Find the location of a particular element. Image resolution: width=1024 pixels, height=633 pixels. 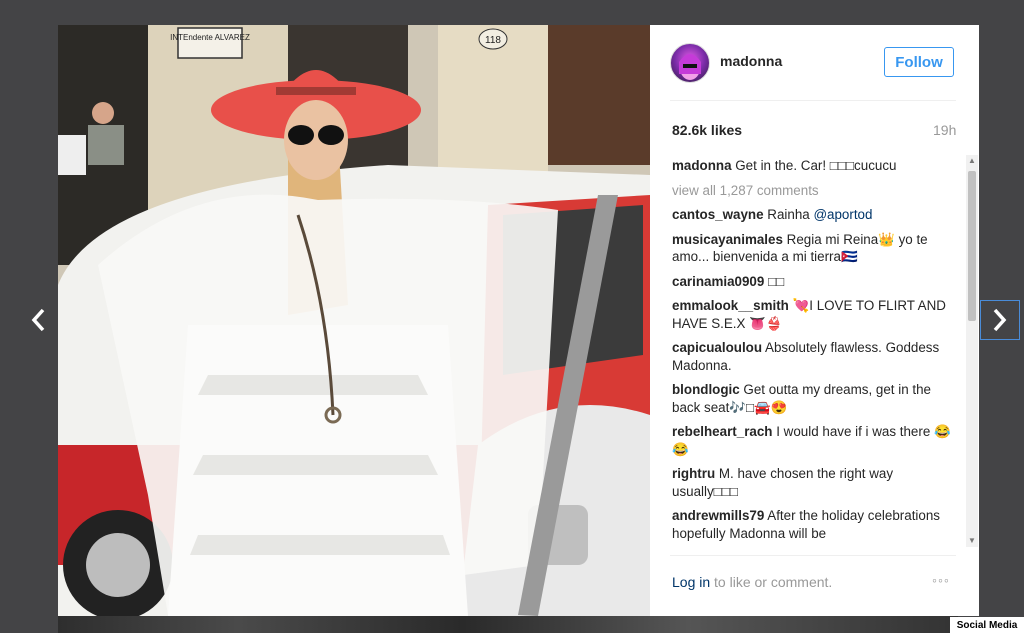

house-number-text: 118 is located at coordinates (493, 40).